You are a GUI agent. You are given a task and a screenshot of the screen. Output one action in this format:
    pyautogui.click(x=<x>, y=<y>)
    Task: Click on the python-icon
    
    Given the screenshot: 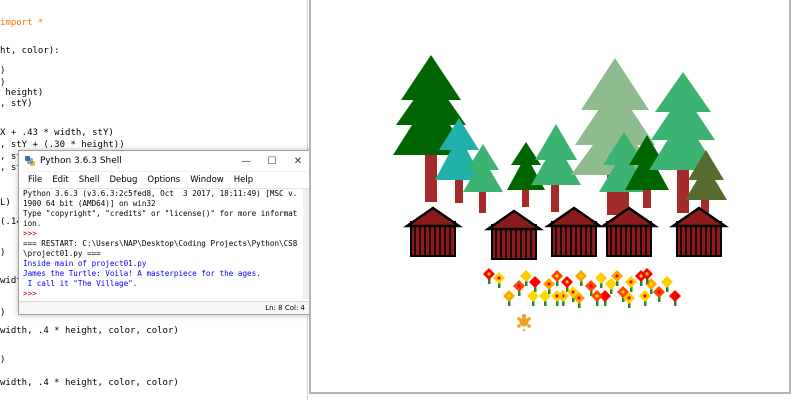 What is the action you would take?
    pyautogui.click(x=30, y=161)
    